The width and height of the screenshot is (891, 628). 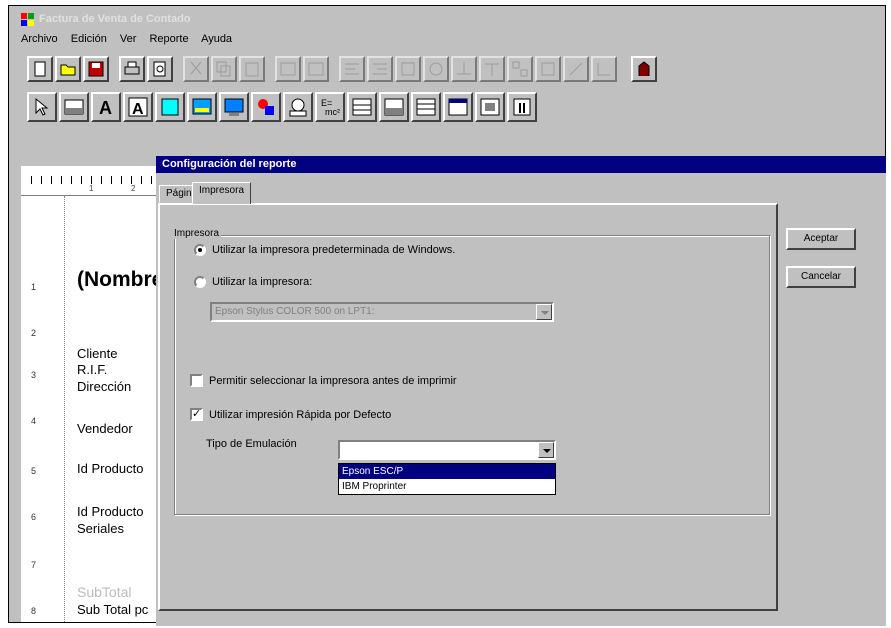 What do you see at coordinates (332, 112) in the screenshot?
I see `svg-text: mc²` at bounding box center [332, 112].